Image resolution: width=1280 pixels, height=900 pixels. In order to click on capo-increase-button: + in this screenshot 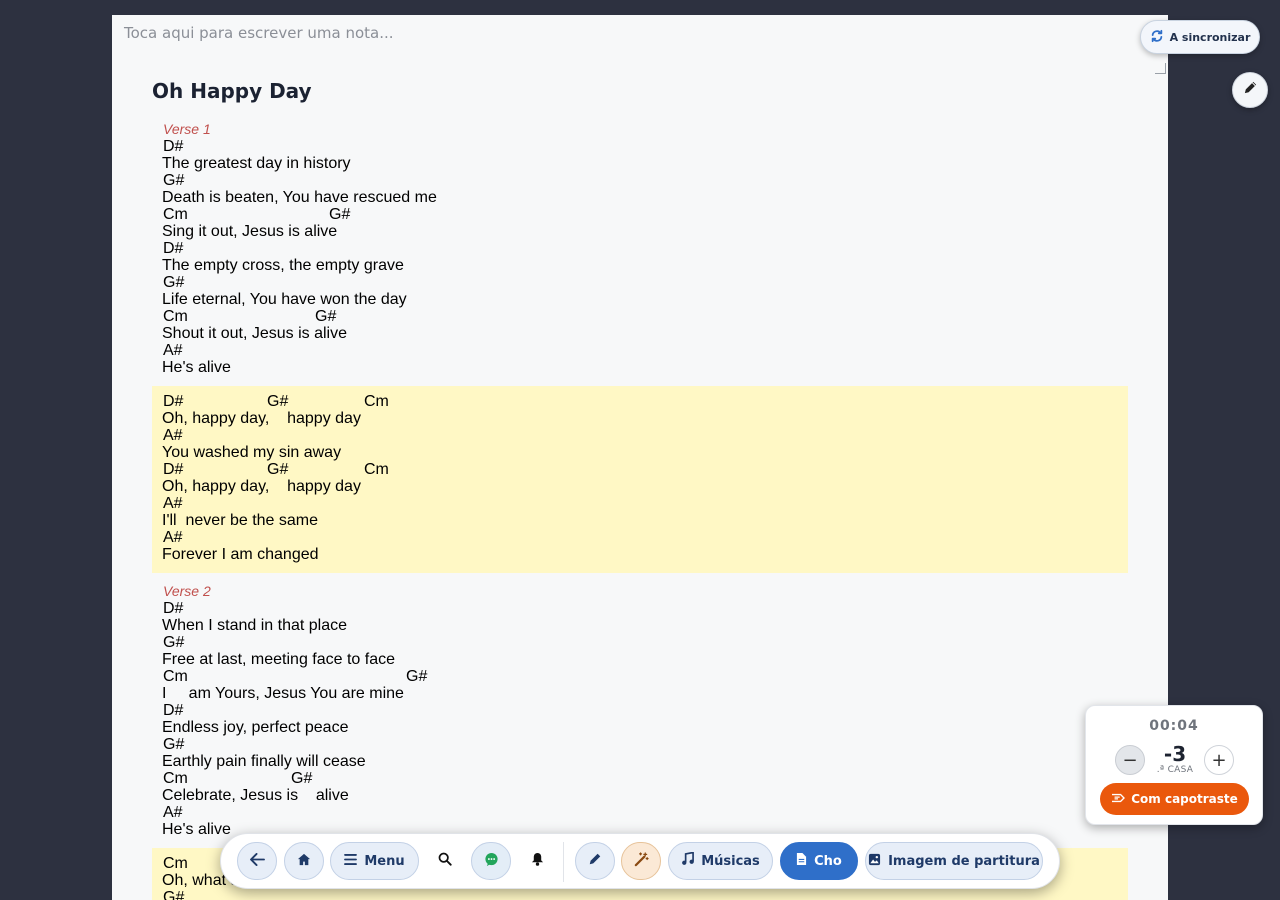, I will do `click(1219, 760)`.